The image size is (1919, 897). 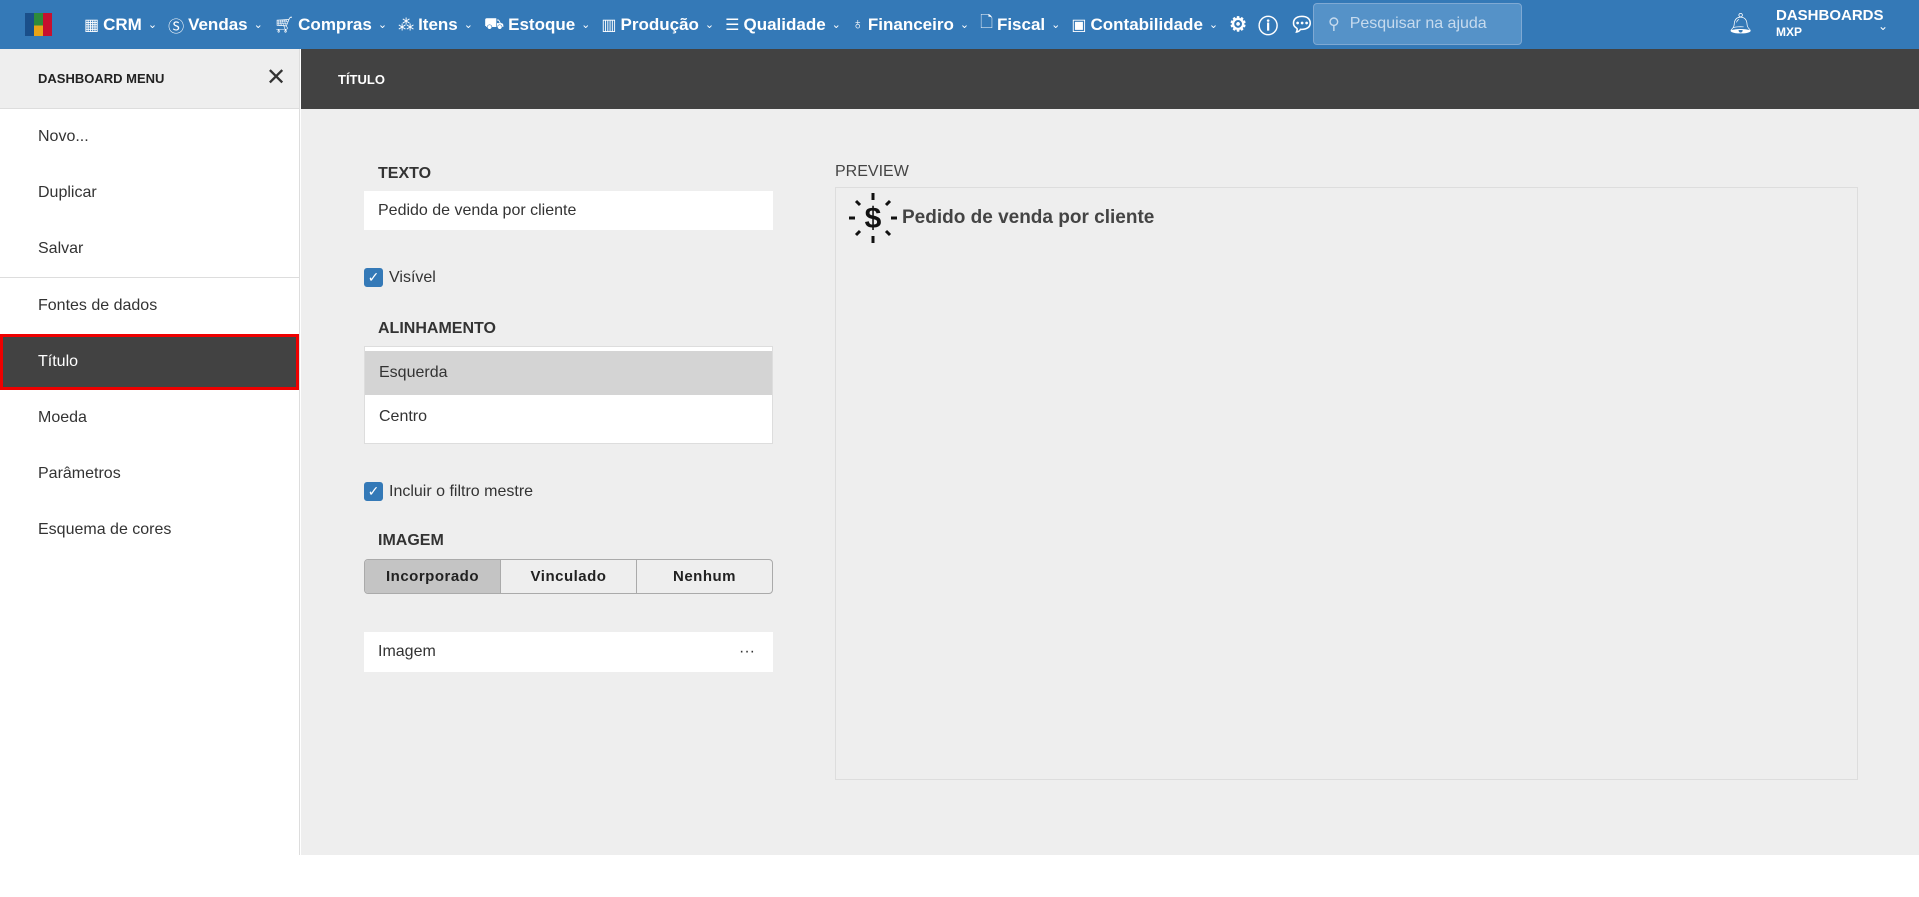 What do you see at coordinates (284, 25) in the screenshot?
I see `cart-icon: 🛒︎` at bounding box center [284, 25].